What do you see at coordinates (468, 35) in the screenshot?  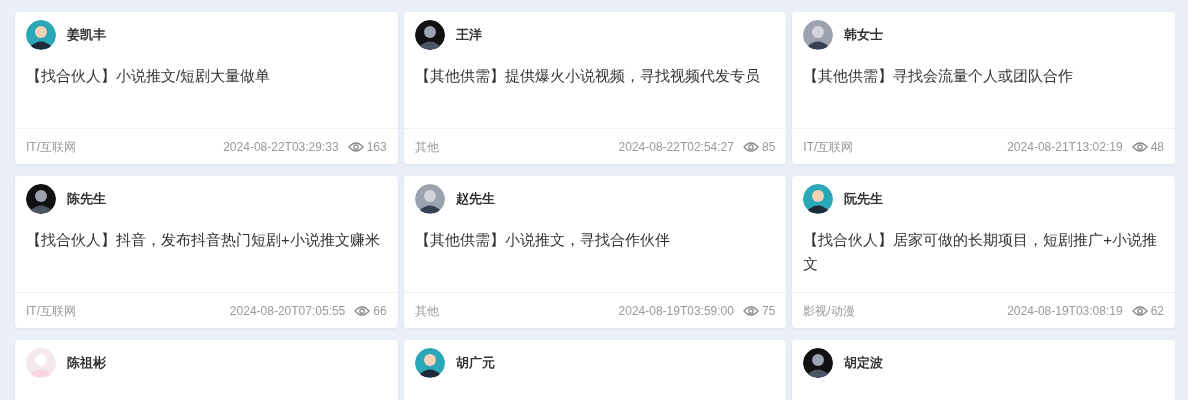 I see `author-name: 王洋` at bounding box center [468, 35].